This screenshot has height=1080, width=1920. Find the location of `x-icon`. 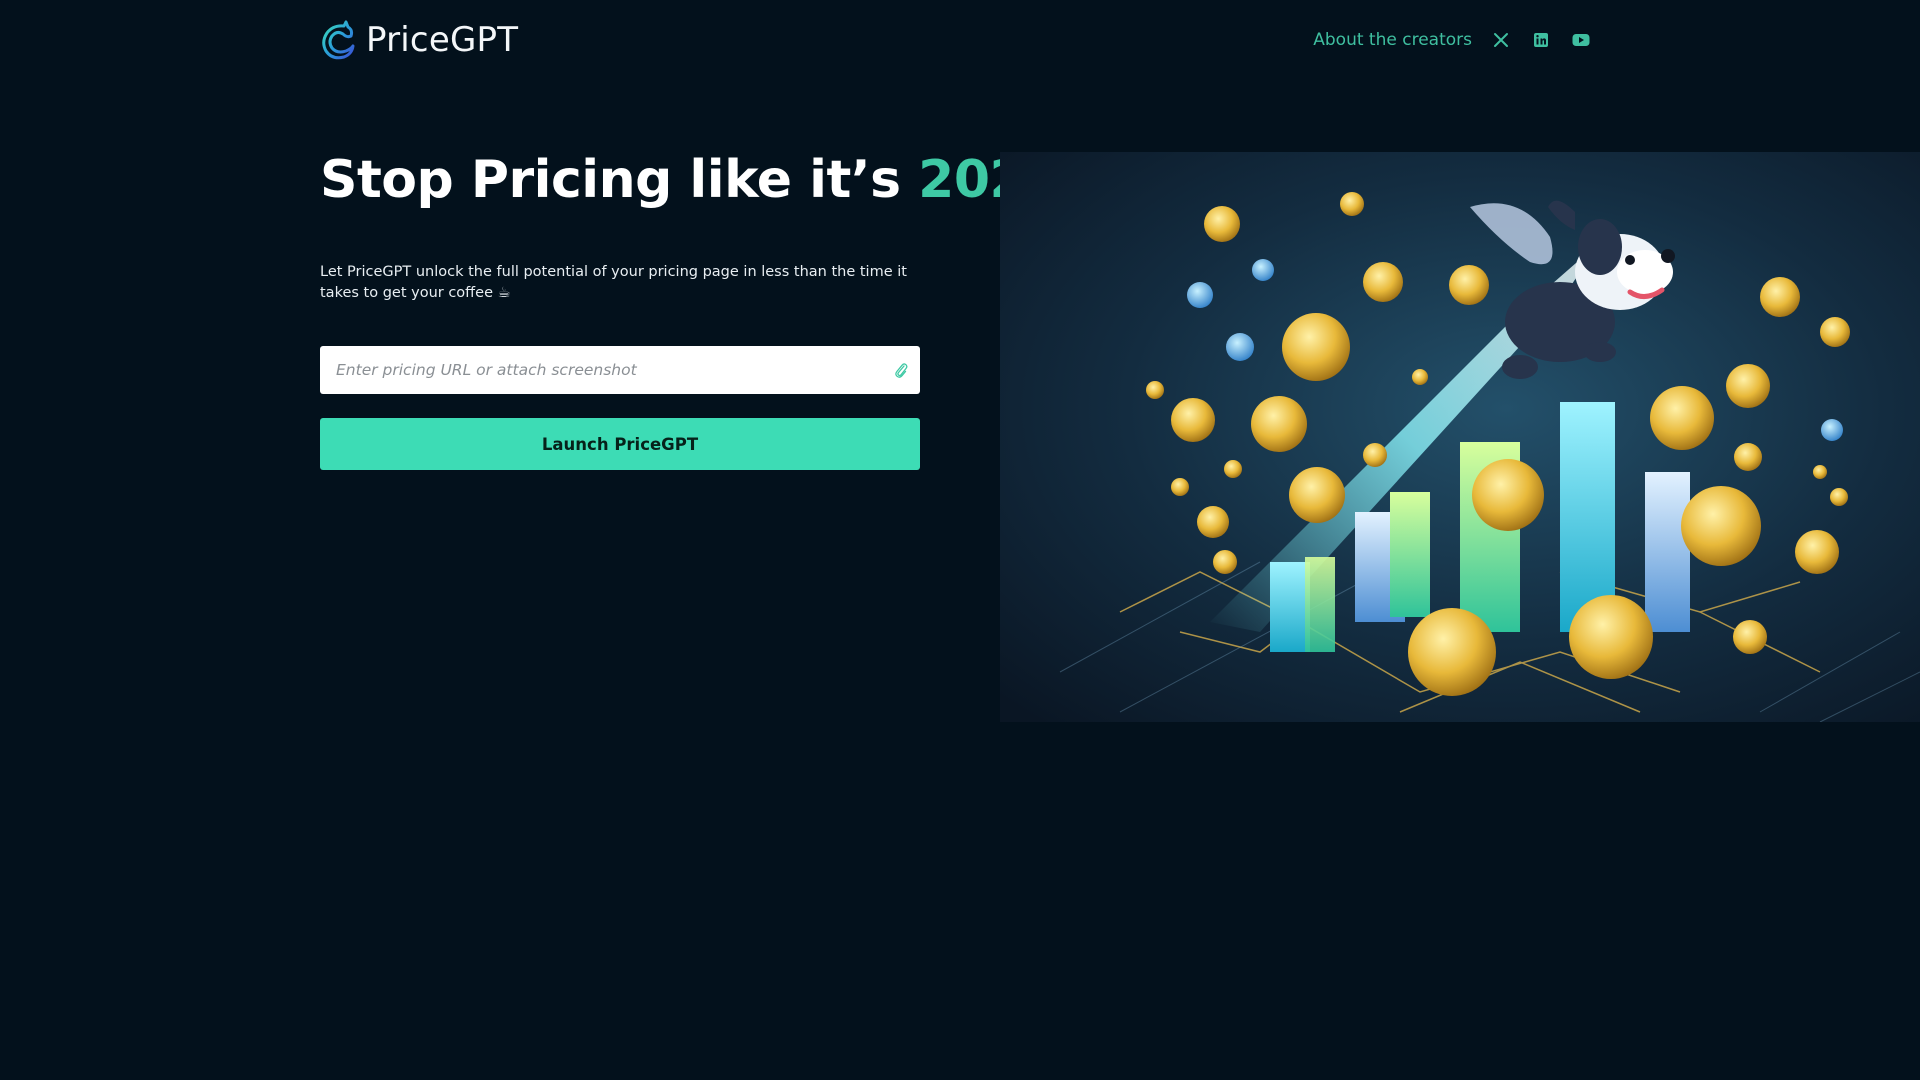

x-icon is located at coordinates (1501, 40).